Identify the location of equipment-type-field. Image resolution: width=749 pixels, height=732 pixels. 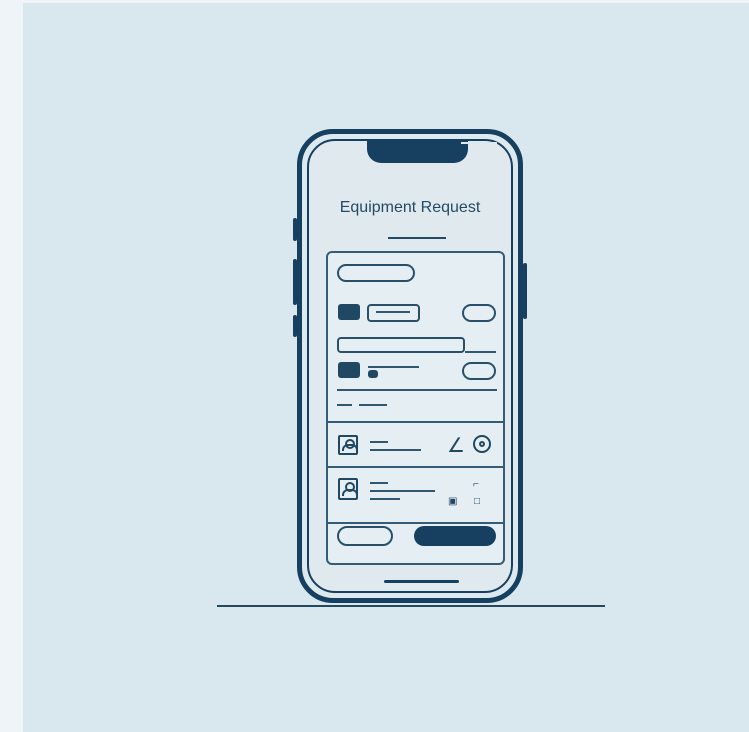
(393, 313).